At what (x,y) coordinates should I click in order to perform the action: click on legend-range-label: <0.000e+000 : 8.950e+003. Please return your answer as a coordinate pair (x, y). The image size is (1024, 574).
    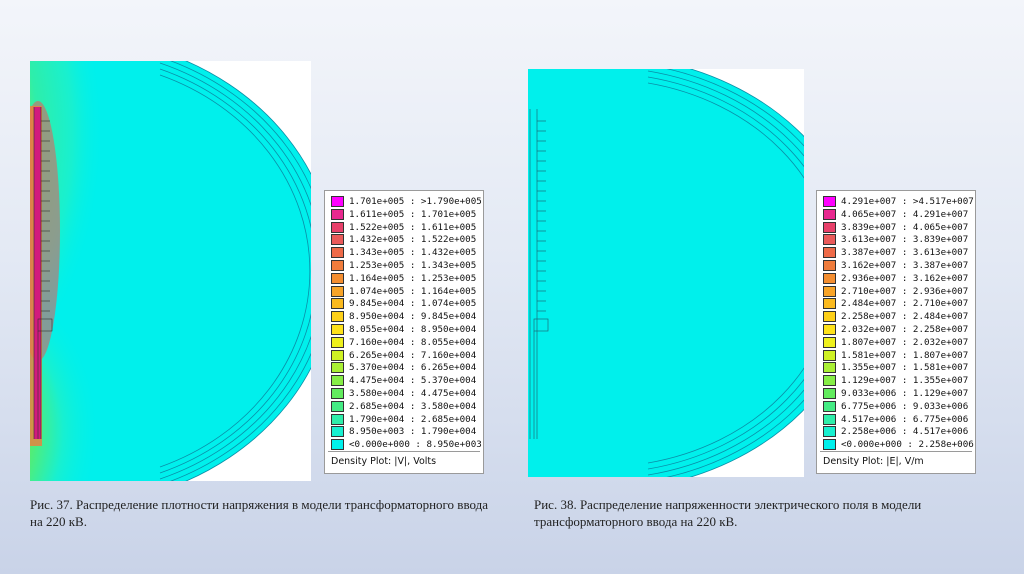
    Looking at the image, I should click on (415, 445).